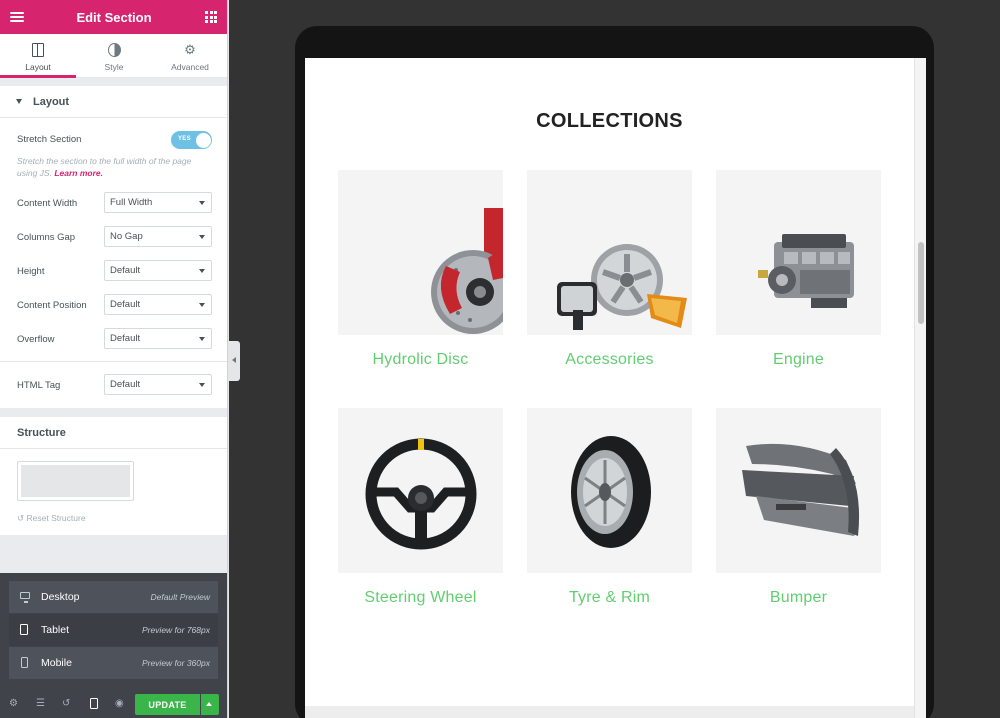 This screenshot has height=718, width=1000. Describe the element at coordinates (39, 385) in the screenshot. I see `html-tag-label: HTML Tag` at that location.